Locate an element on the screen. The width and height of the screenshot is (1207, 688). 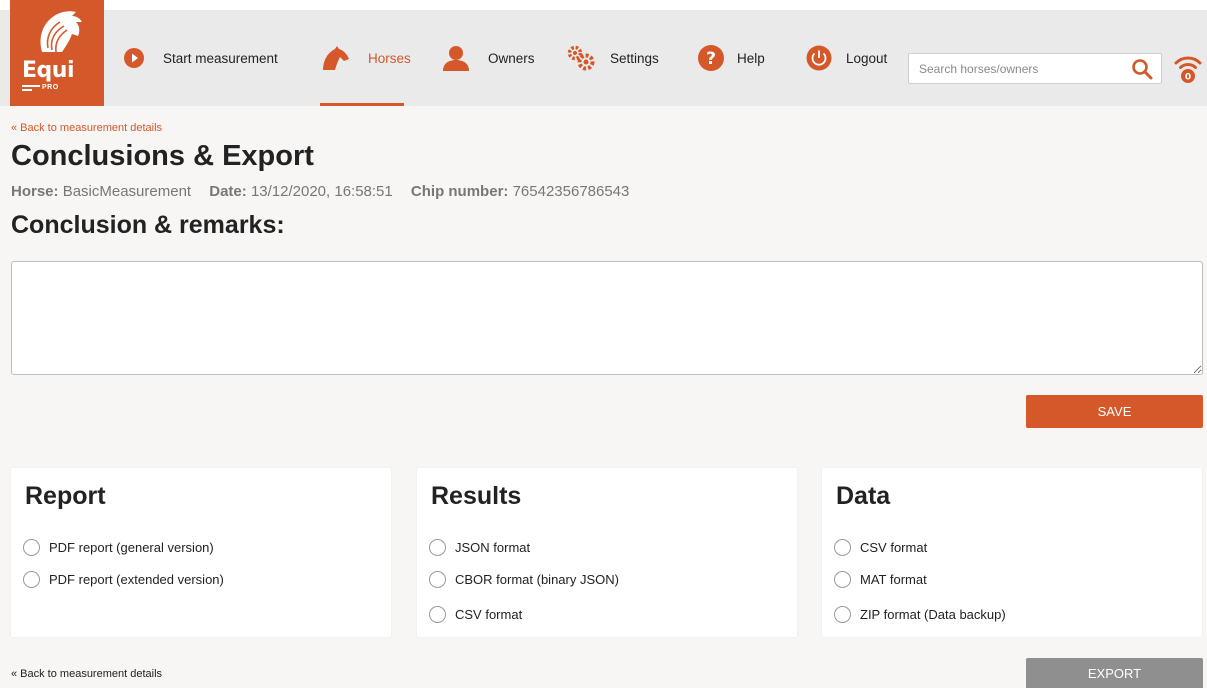
chip-label: Chip number: is located at coordinates (459, 191).